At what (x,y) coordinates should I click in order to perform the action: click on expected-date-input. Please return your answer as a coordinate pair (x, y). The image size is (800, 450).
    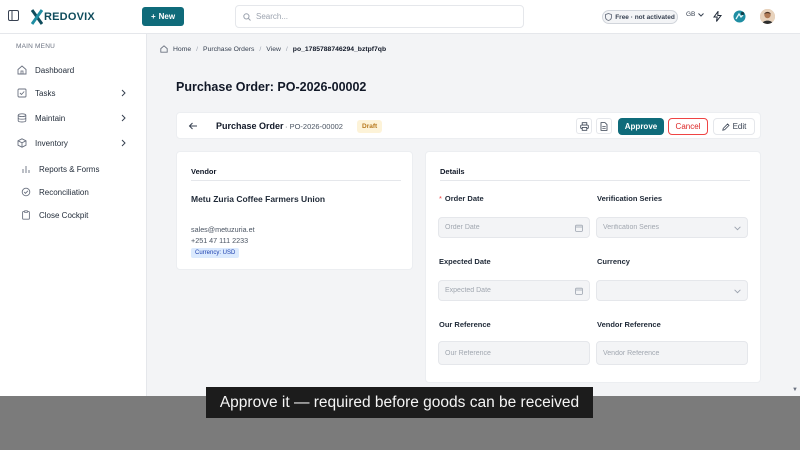
    Looking at the image, I should click on (505, 290).